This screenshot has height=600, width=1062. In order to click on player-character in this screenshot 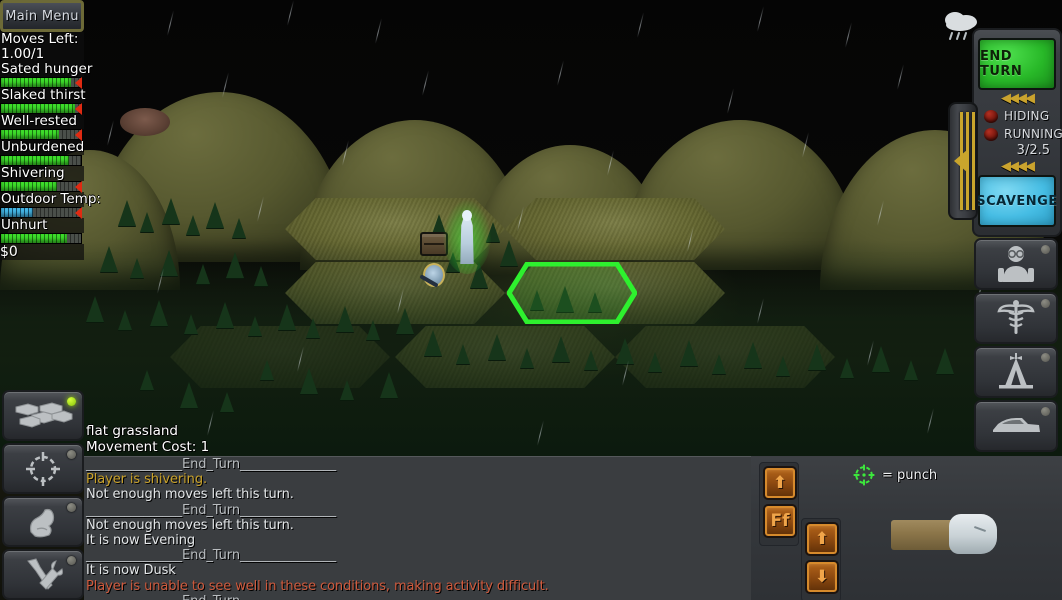, I will do `click(467, 237)`.